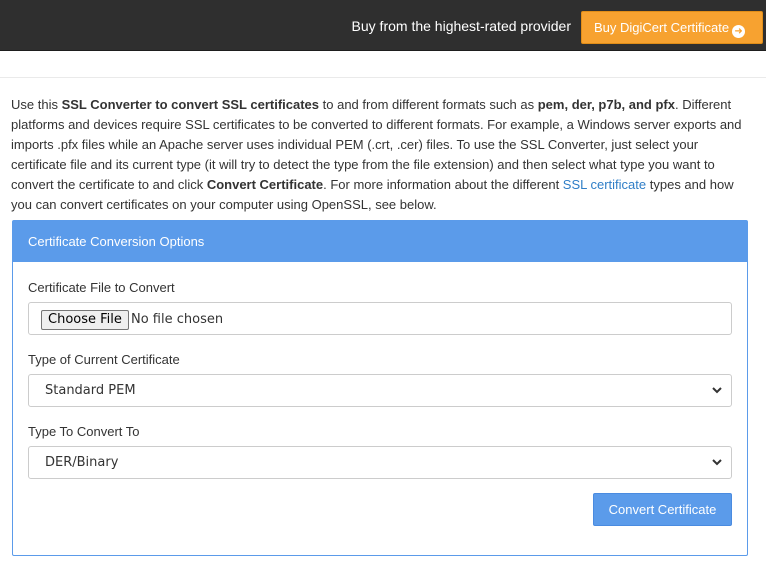 Image resolution: width=766 pixels, height=585 pixels. I want to click on panel-heading: Certificate Conversion Options, so click(380, 241).